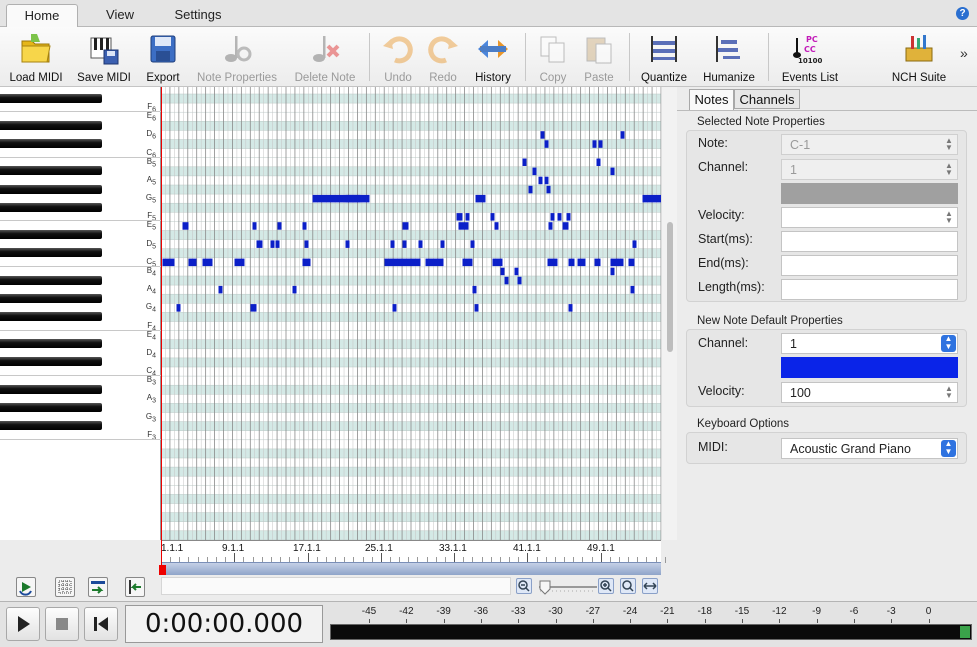 This screenshot has height=647, width=977. Describe the element at coordinates (42, 16) in the screenshot. I see `tab-home: Home` at that location.